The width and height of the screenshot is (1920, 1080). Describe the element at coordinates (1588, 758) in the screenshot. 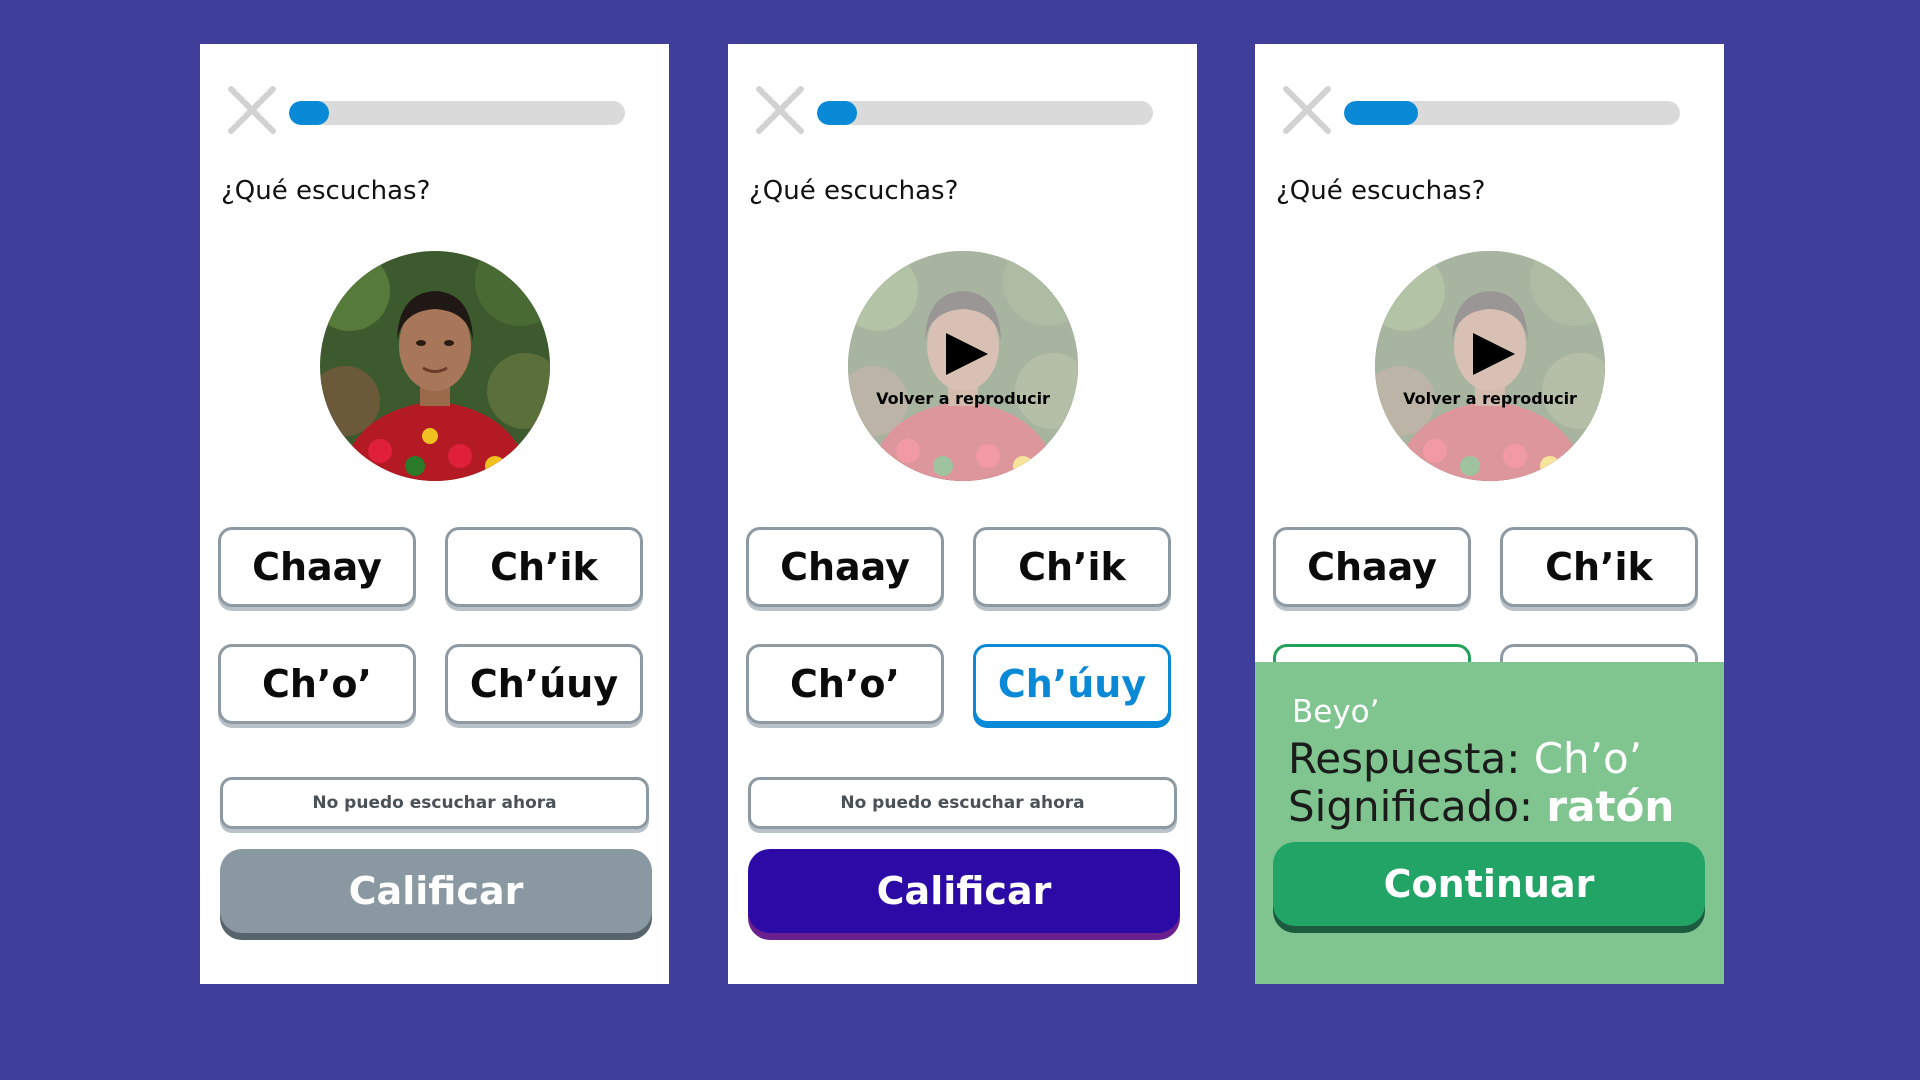

I see `answer-value: Ch’o’` at that location.